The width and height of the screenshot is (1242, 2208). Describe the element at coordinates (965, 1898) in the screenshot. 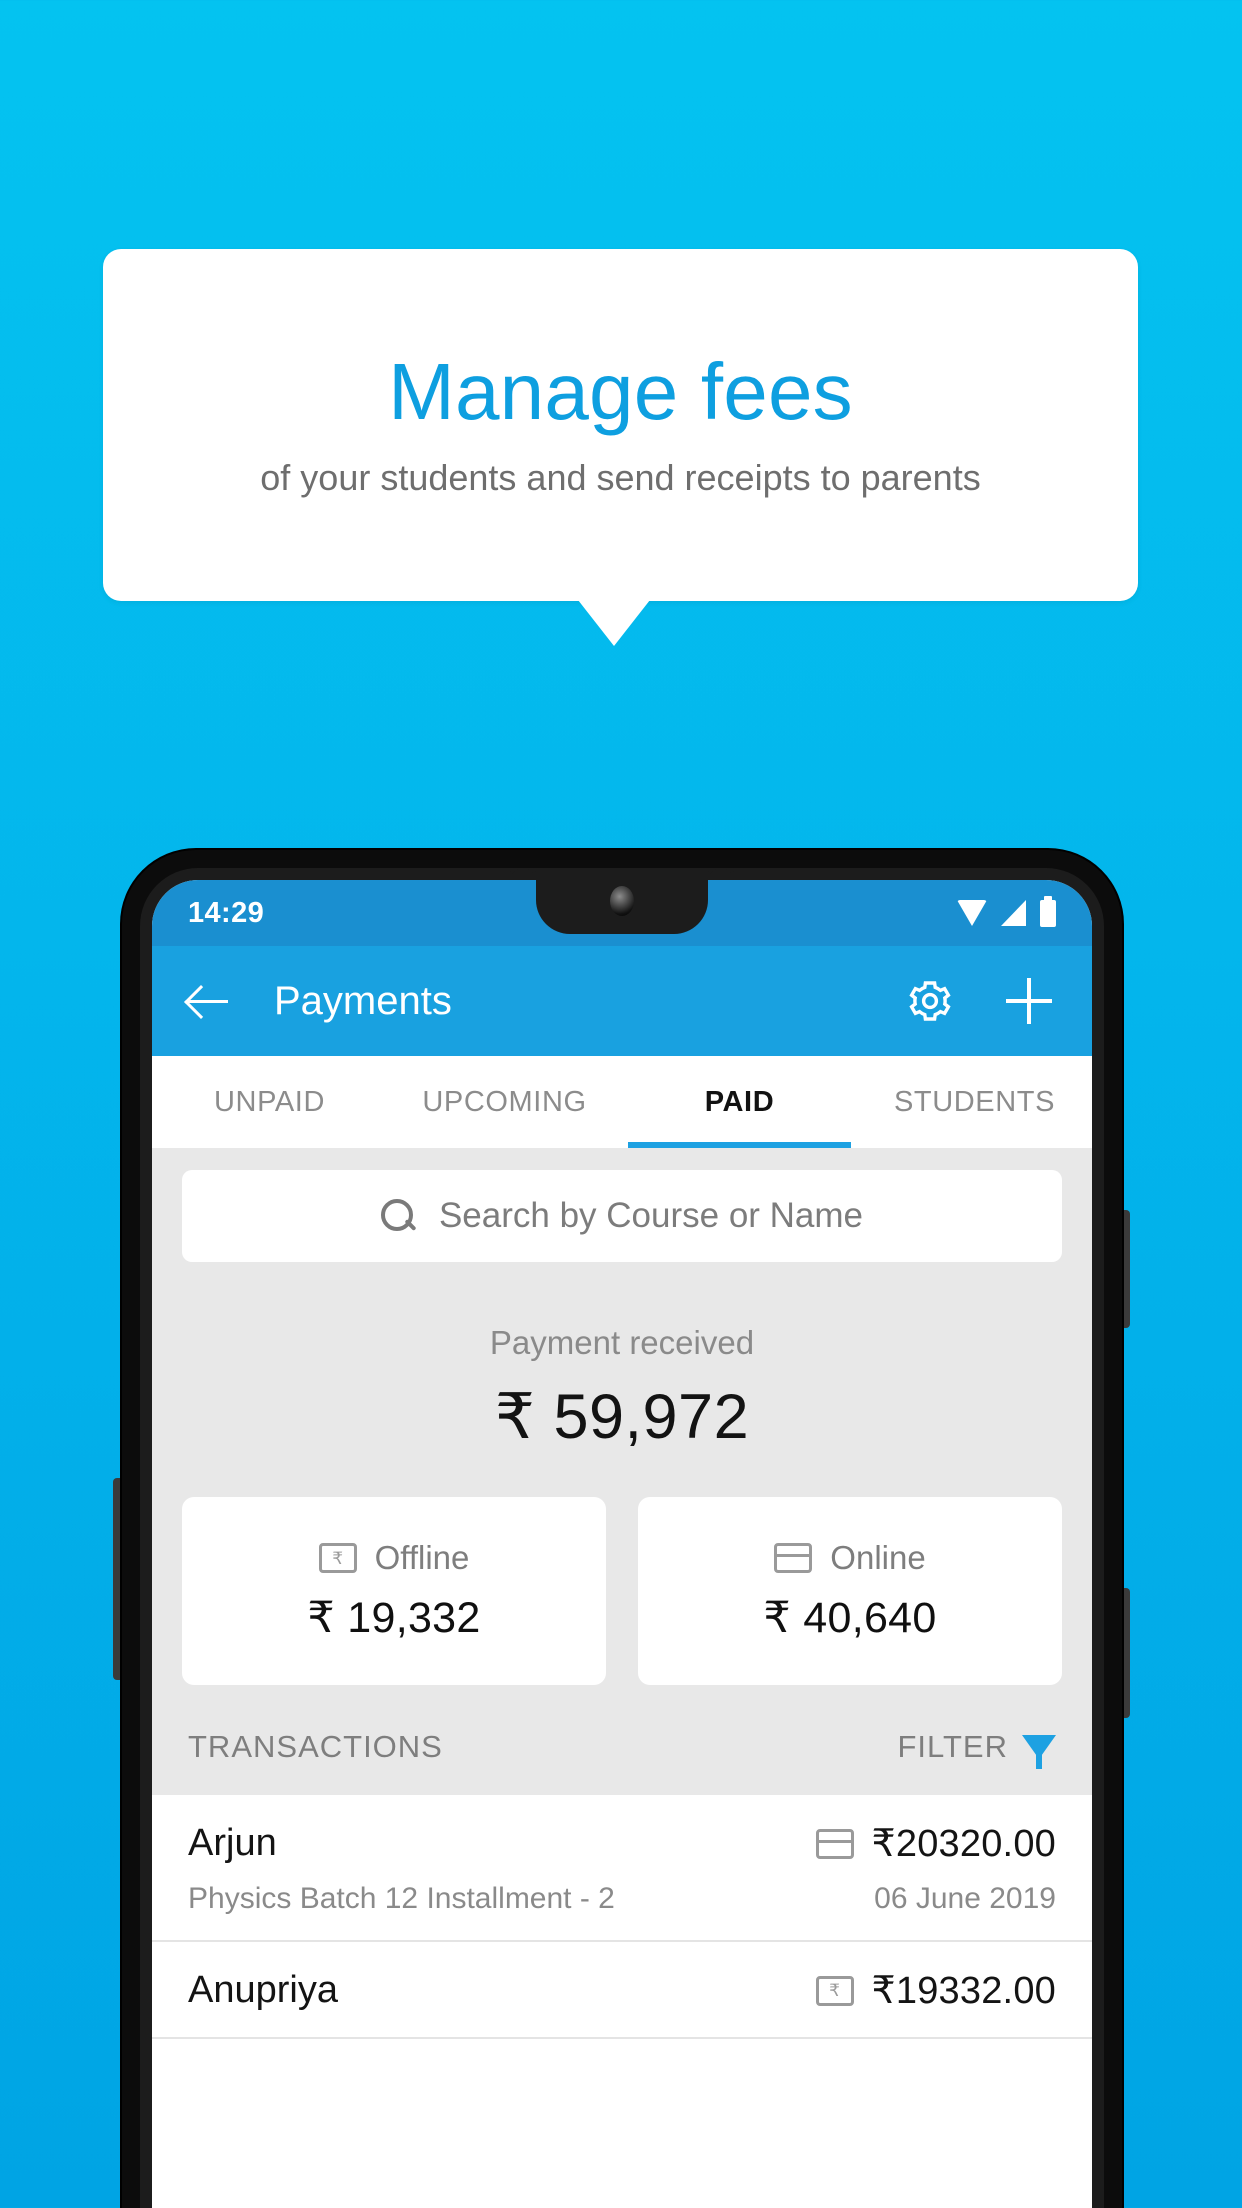

I see `transaction-date: 06 June 2019` at that location.